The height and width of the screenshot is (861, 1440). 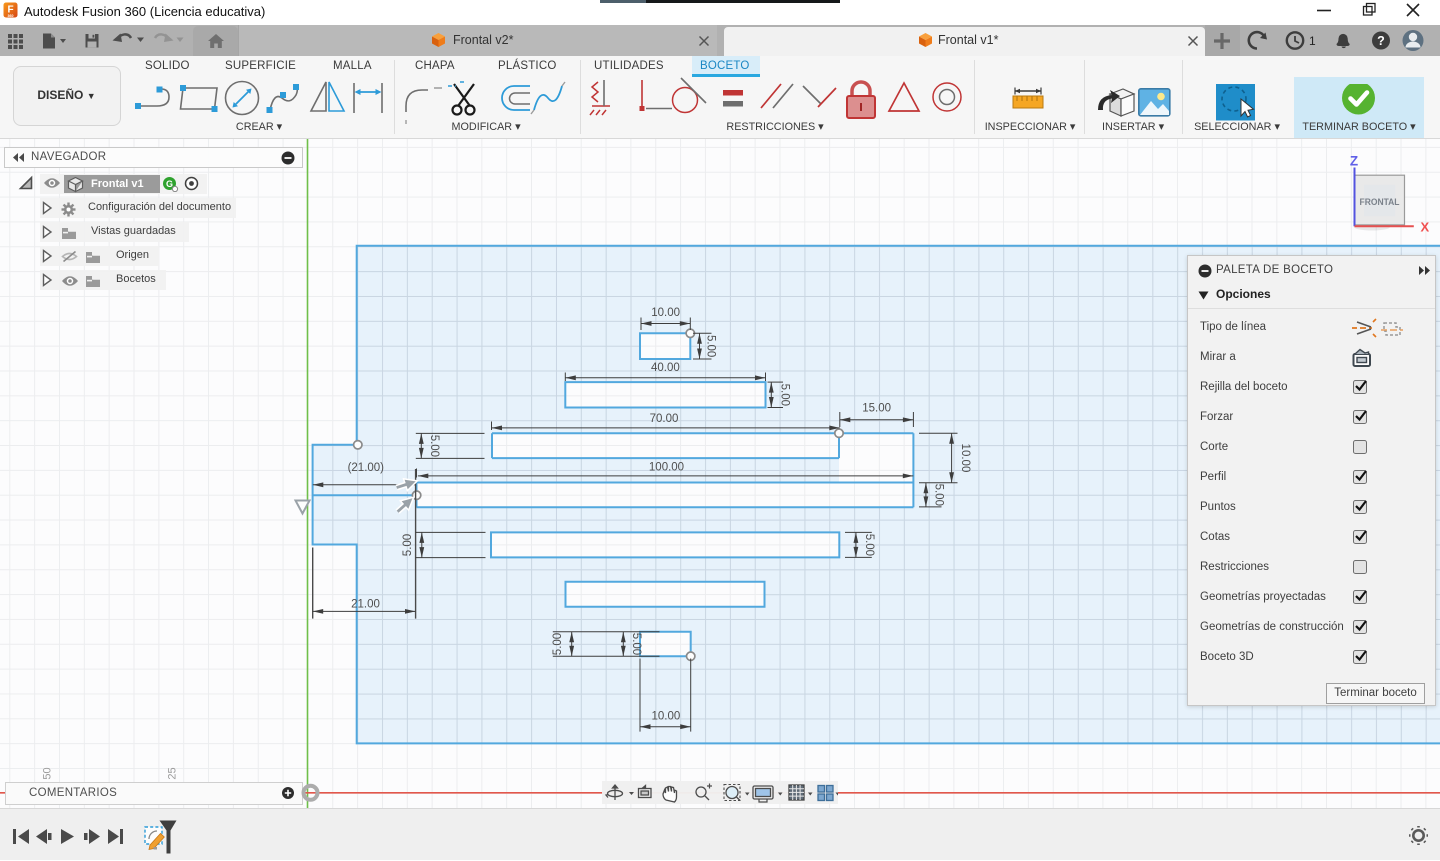 I want to click on svg-text: 25, so click(x=173, y=773).